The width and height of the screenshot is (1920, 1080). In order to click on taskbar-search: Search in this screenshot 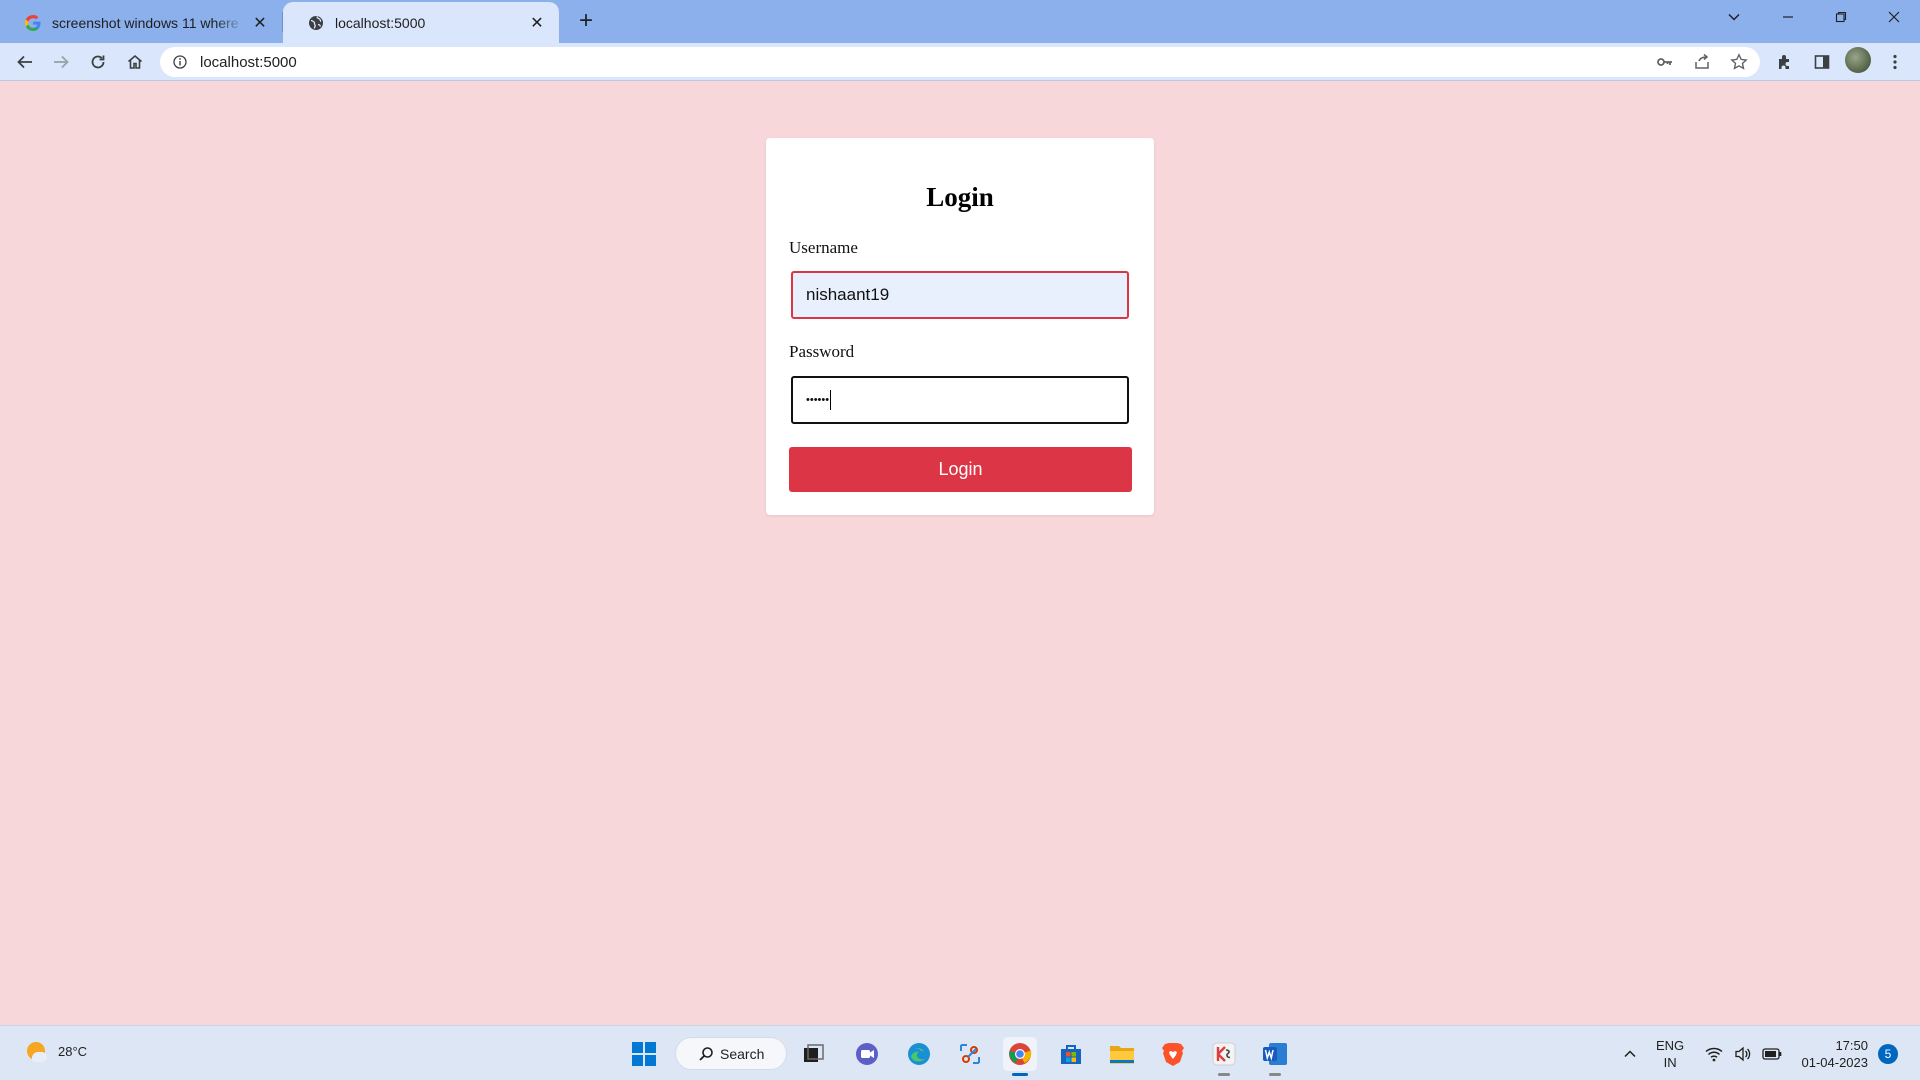, I will do `click(731, 1053)`.